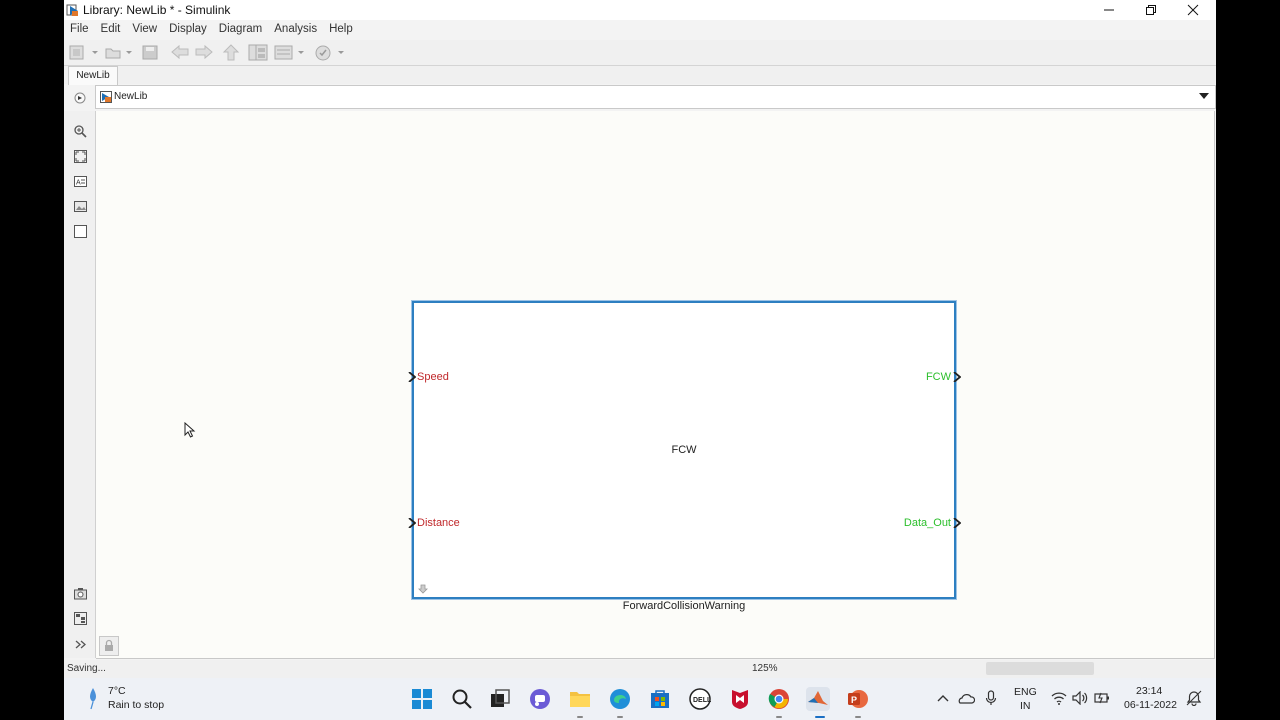  I want to click on hide-explorer-icon, so click(80, 98).